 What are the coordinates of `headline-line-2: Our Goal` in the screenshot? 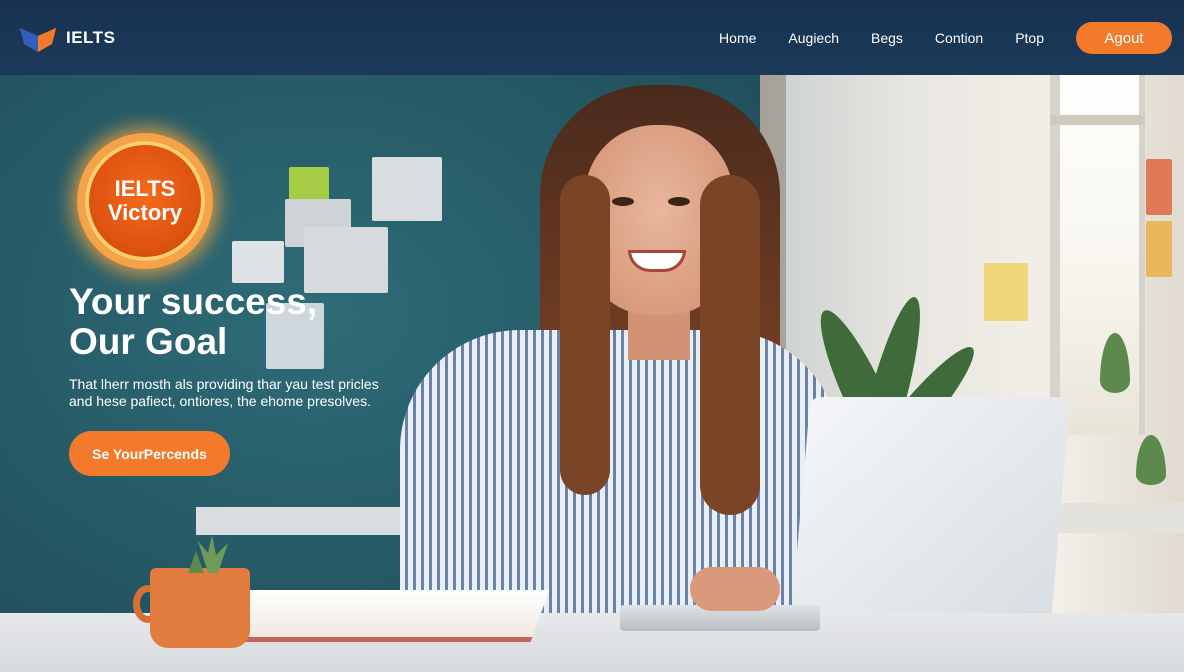 It's located at (148, 341).